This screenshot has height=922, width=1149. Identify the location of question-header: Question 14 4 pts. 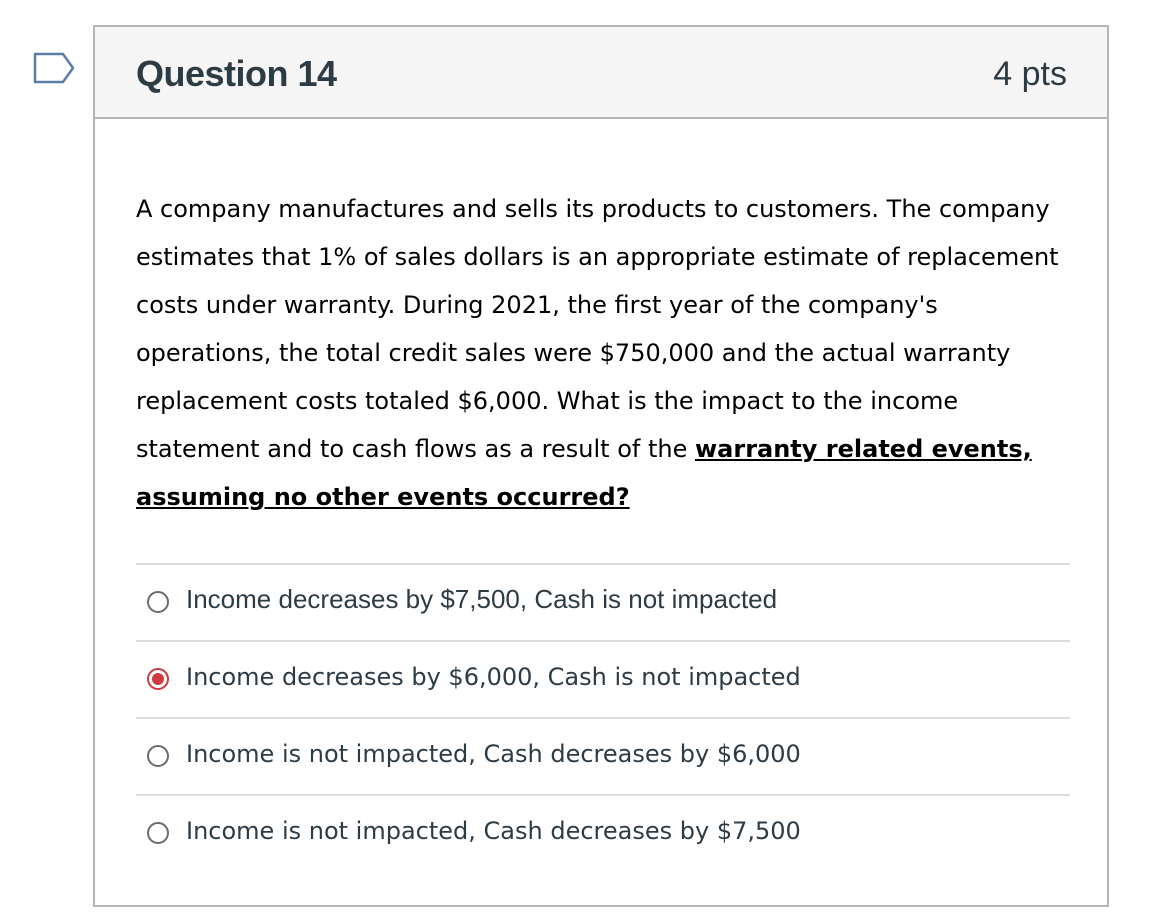
(601, 73).